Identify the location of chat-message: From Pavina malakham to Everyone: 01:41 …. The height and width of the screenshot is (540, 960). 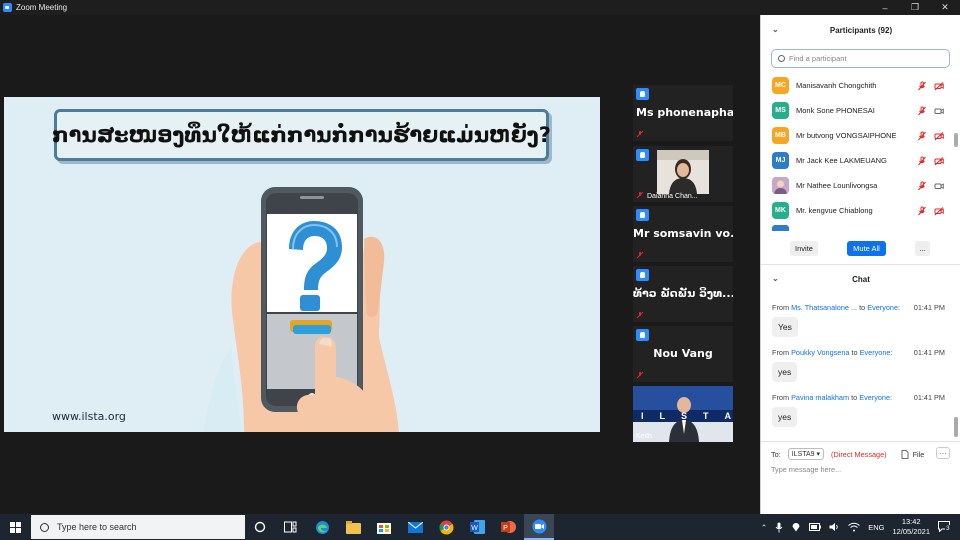
(862, 410).